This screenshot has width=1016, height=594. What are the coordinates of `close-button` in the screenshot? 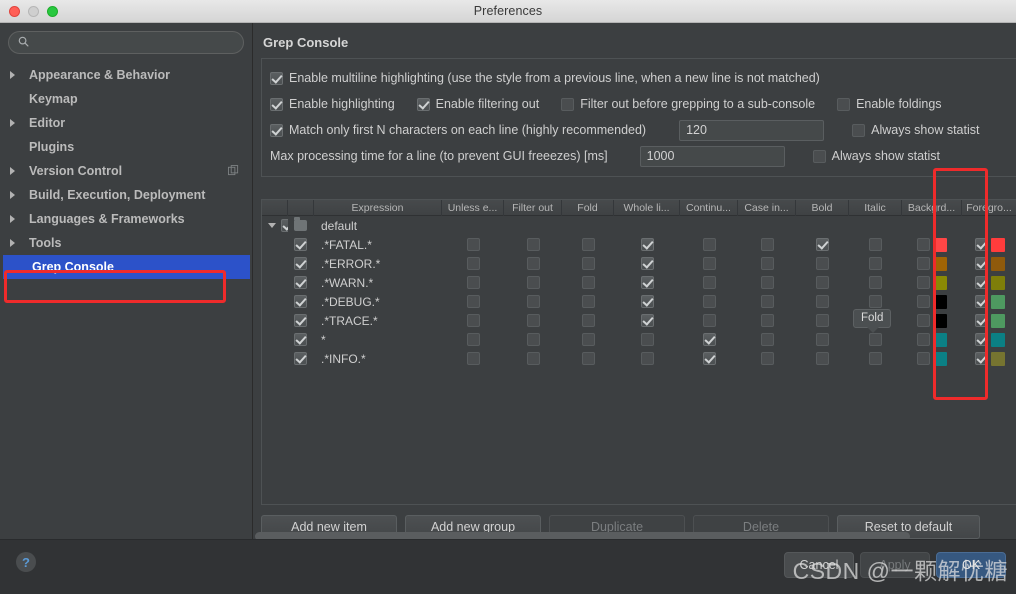 It's located at (14, 11).